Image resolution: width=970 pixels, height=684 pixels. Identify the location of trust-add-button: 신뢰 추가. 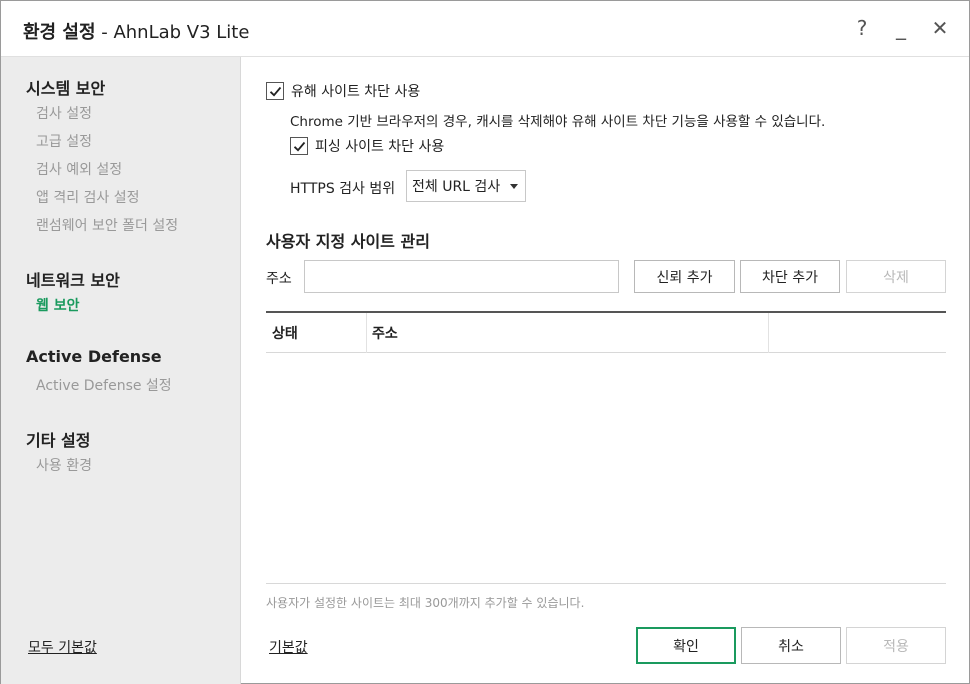
(684, 276).